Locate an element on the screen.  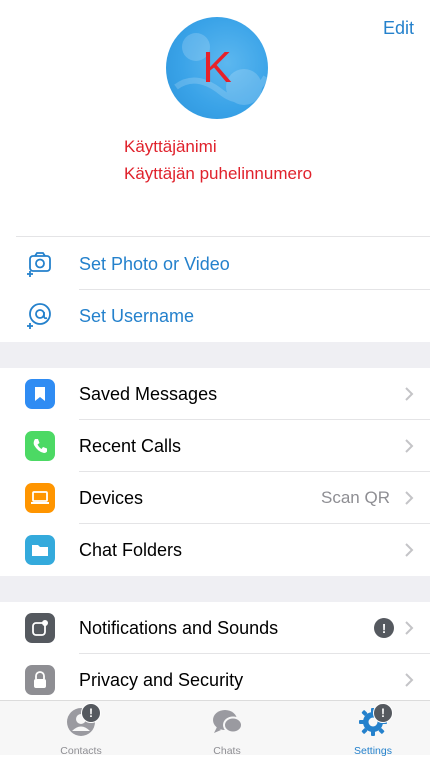
edit-button: Edit is located at coordinates (398, 28).